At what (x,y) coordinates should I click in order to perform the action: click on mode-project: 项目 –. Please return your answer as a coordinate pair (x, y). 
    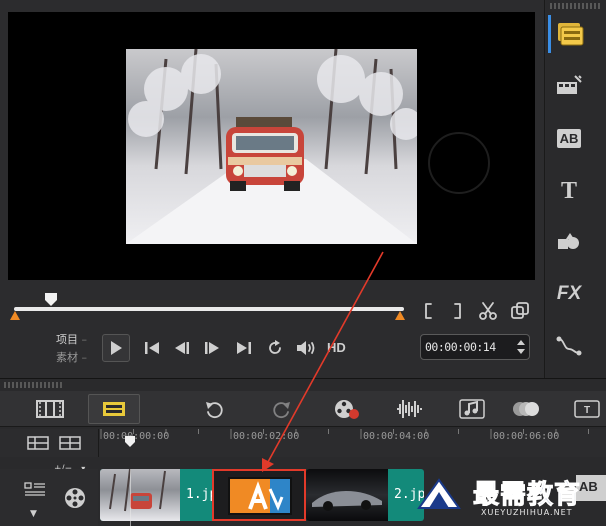
    Looking at the image, I should click on (71, 339).